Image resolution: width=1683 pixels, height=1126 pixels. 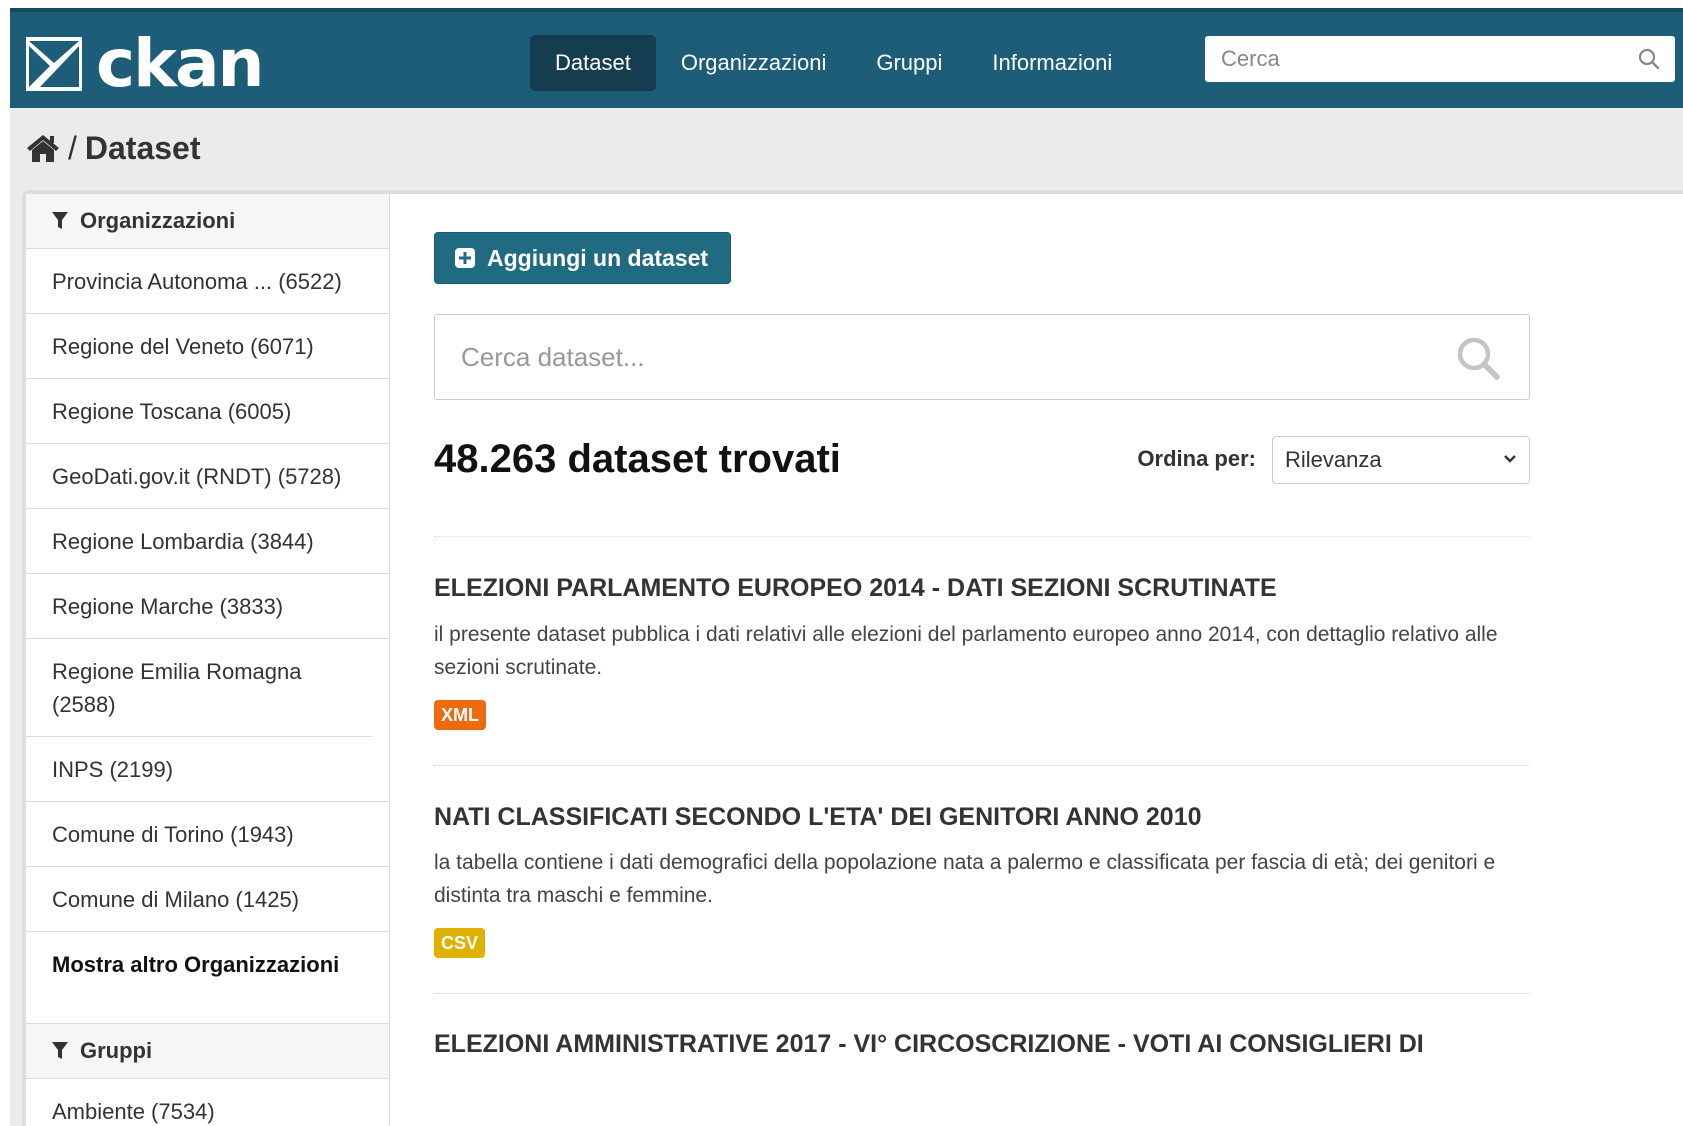 What do you see at coordinates (54, 64) in the screenshot?
I see `ckan-envelope-icon` at bounding box center [54, 64].